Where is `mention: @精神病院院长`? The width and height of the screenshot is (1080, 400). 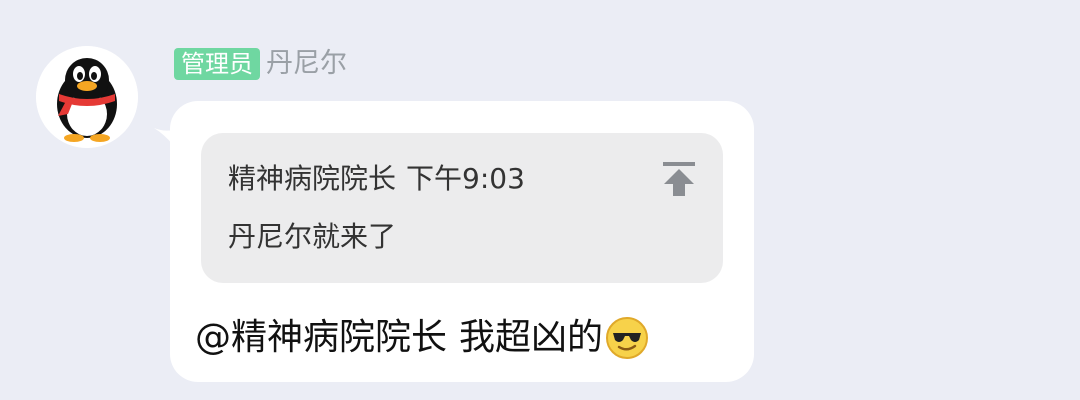 mention: @精神病院院长 is located at coordinates (321, 338).